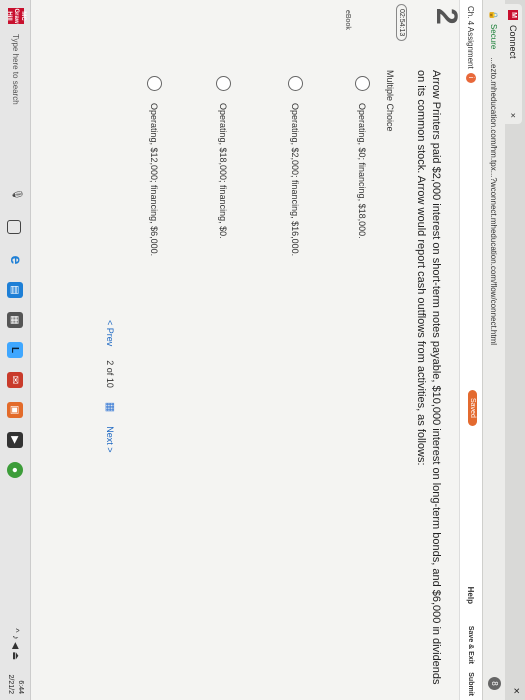 The height and width of the screenshot is (700, 525). Describe the element at coordinates (10, 684) in the screenshot. I see `clock-date: 2/21/2` at that location.